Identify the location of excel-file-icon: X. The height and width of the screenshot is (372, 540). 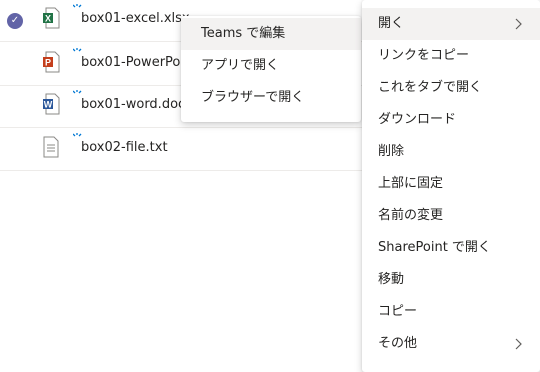
(51, 18).